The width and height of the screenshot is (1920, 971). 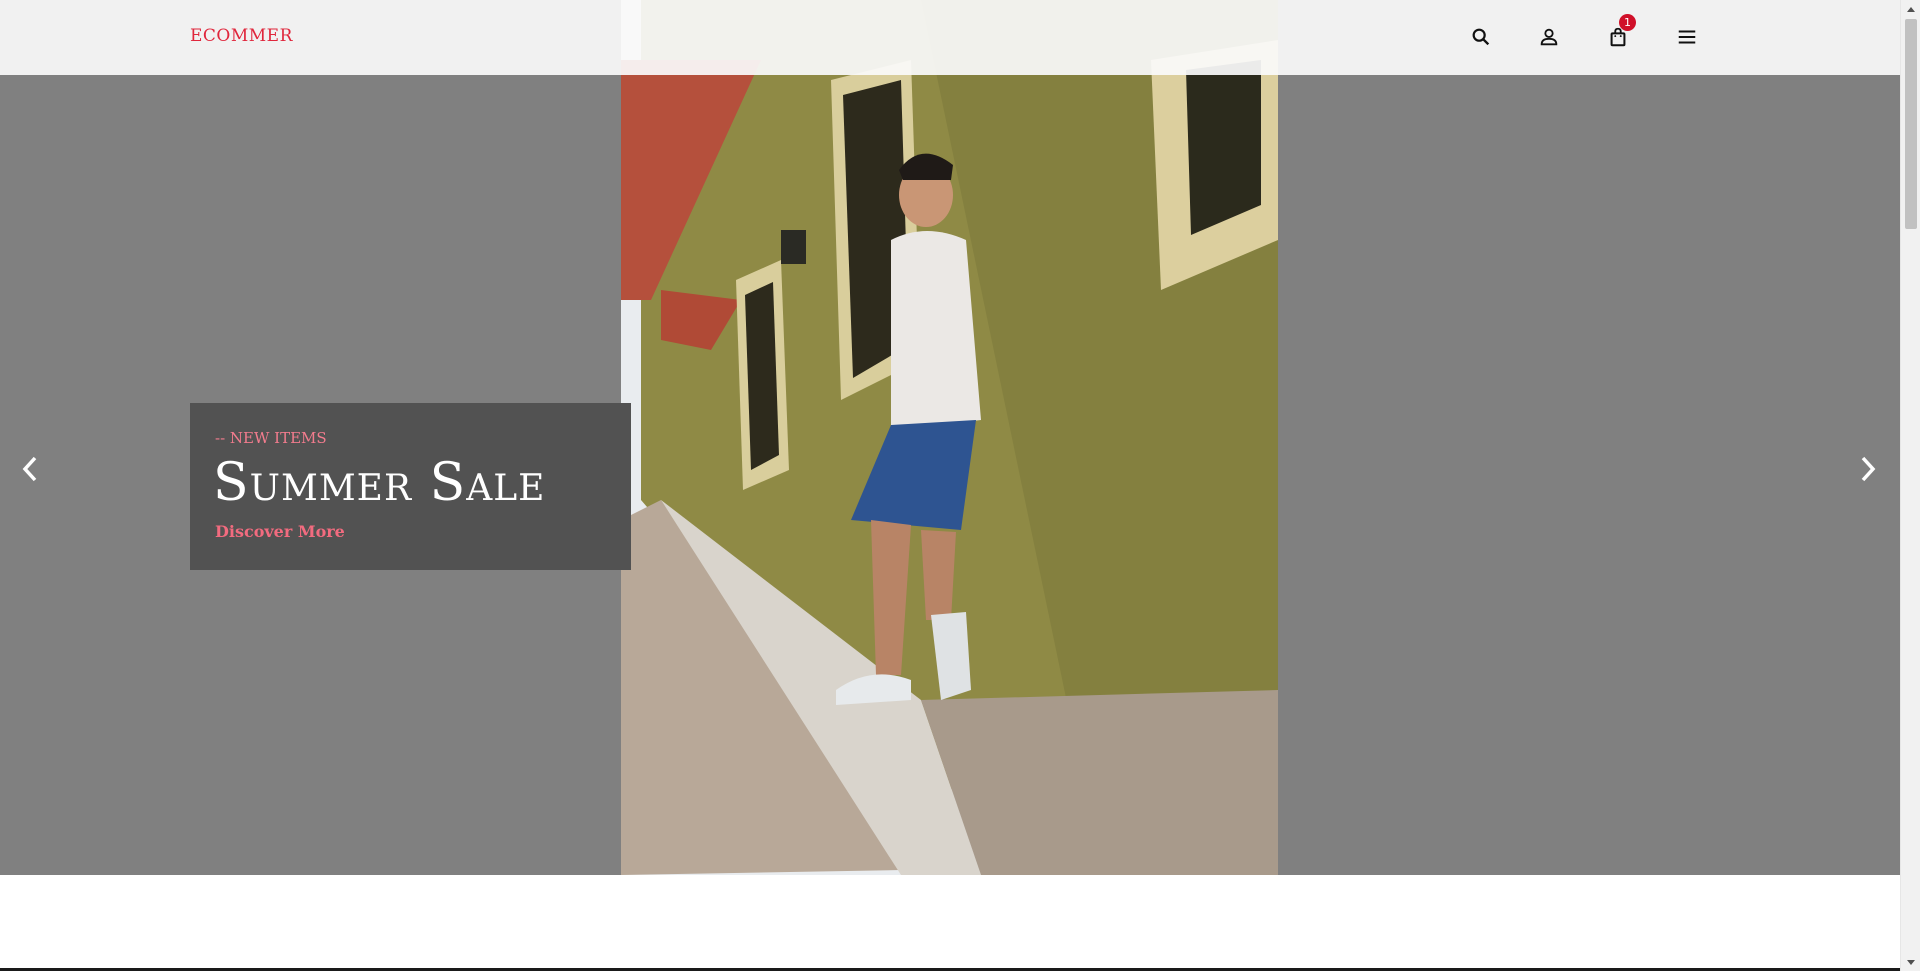 I want to click on scrollbar-thumb, so click(x=1911, y=124).